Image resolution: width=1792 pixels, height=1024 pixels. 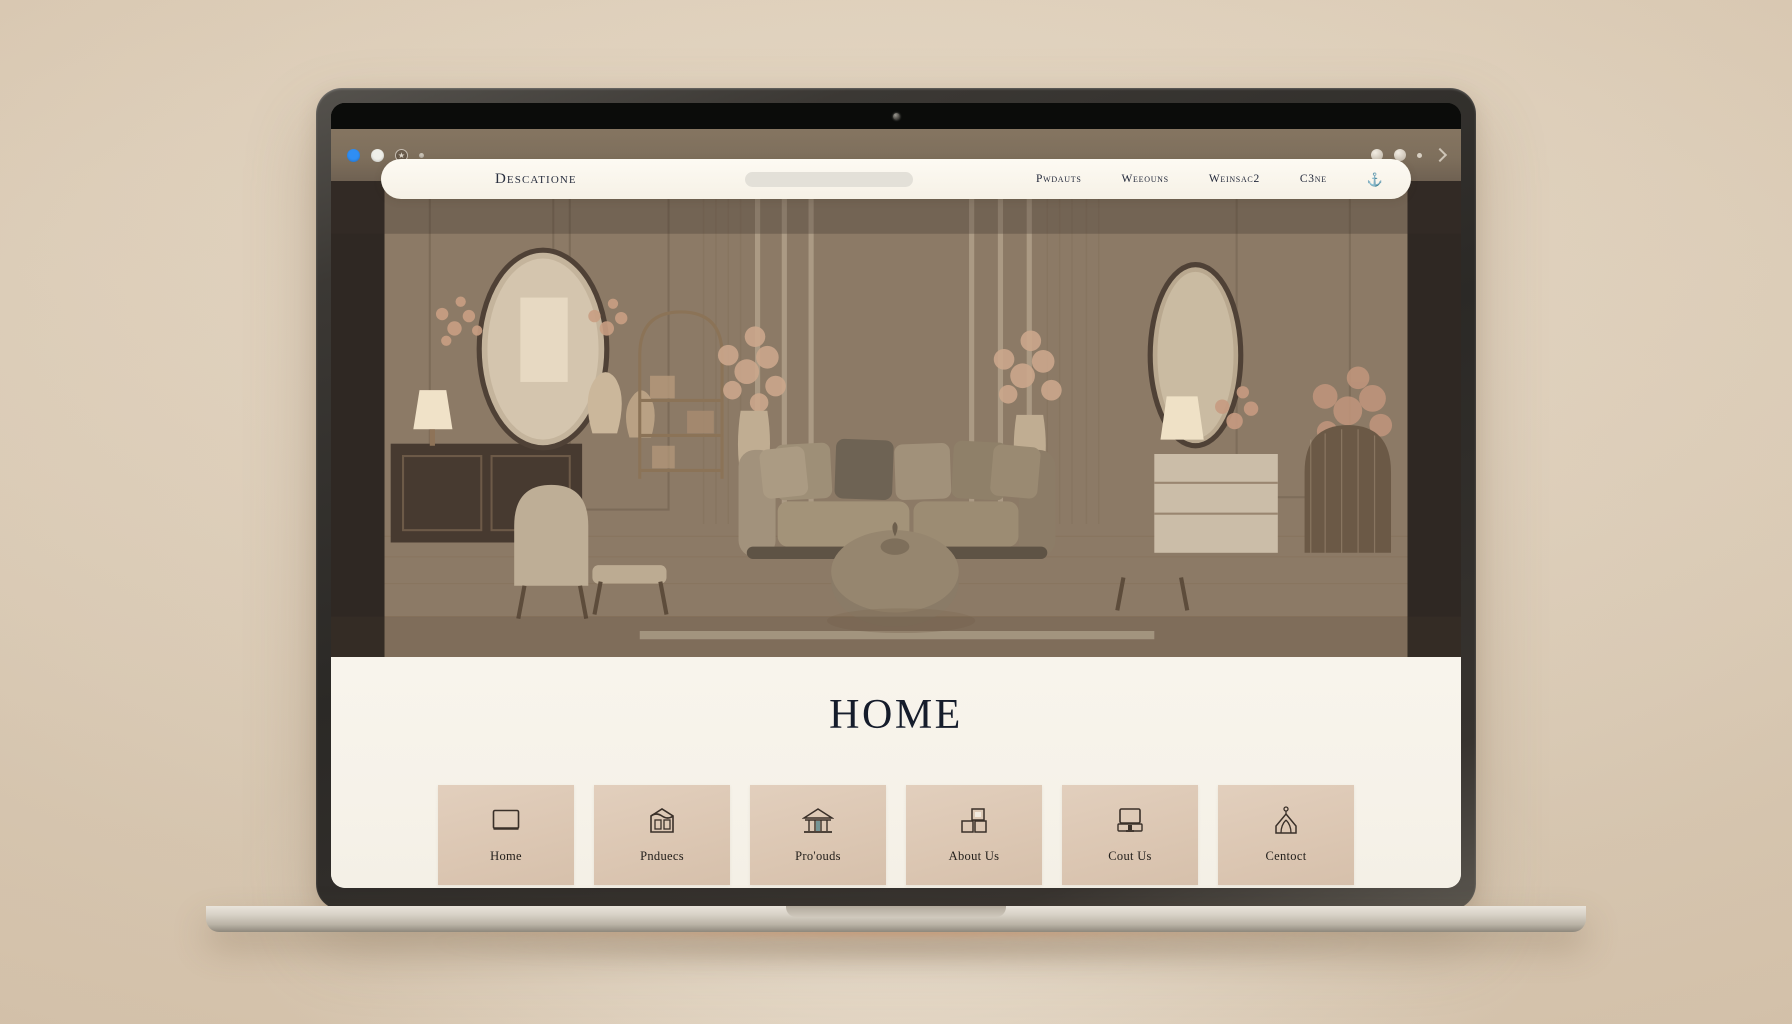 What do you see at coordinates (896, 715) in the screenshot?
I see `page-title: HOME` at bounding box center [896, 715].